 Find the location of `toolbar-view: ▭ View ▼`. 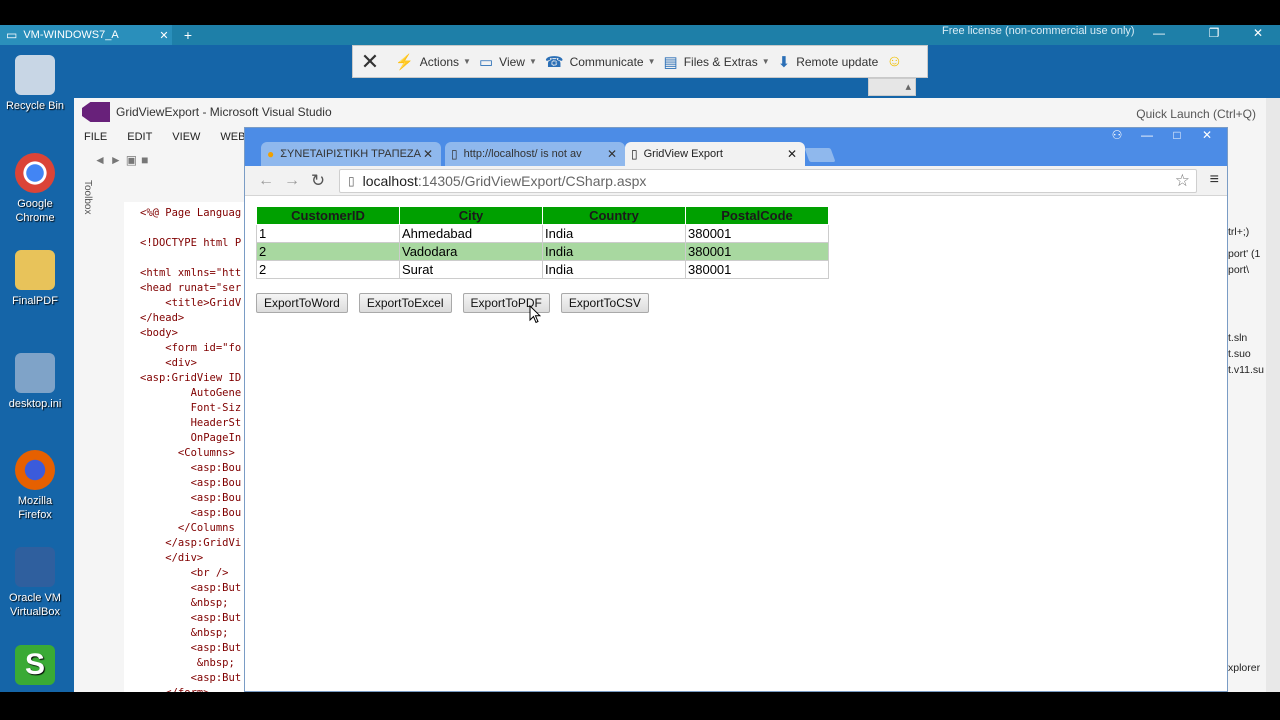

toolbar-view: ▭ View ▼ is located at coordinates (508, 62).